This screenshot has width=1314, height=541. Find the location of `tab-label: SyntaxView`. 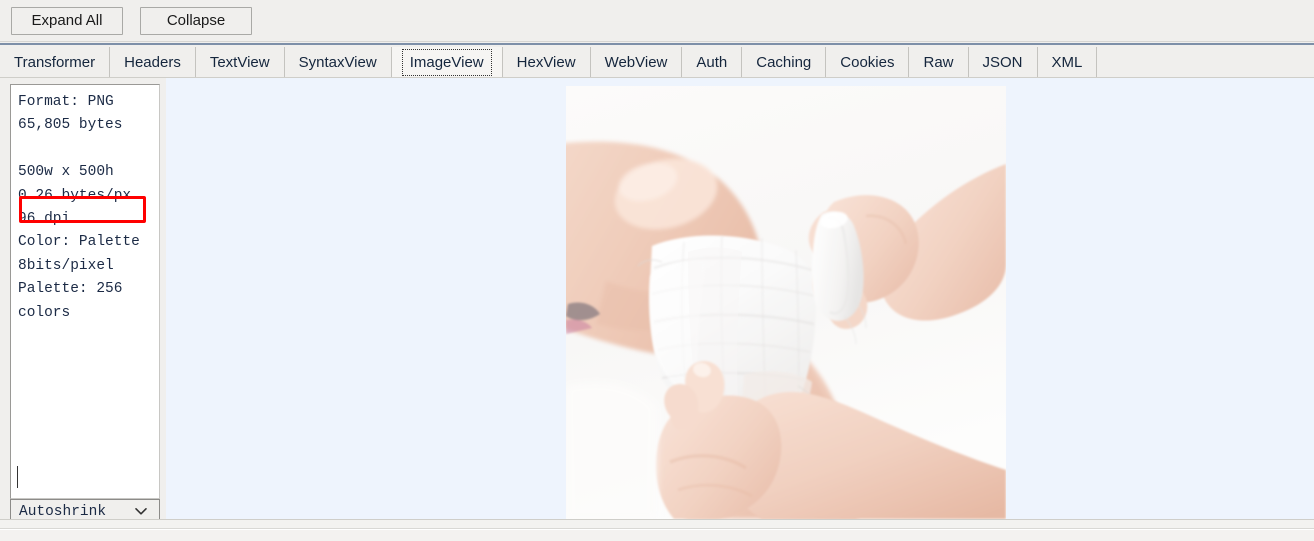

tab-label: SyntaxView is located at coordinates (337, 62).